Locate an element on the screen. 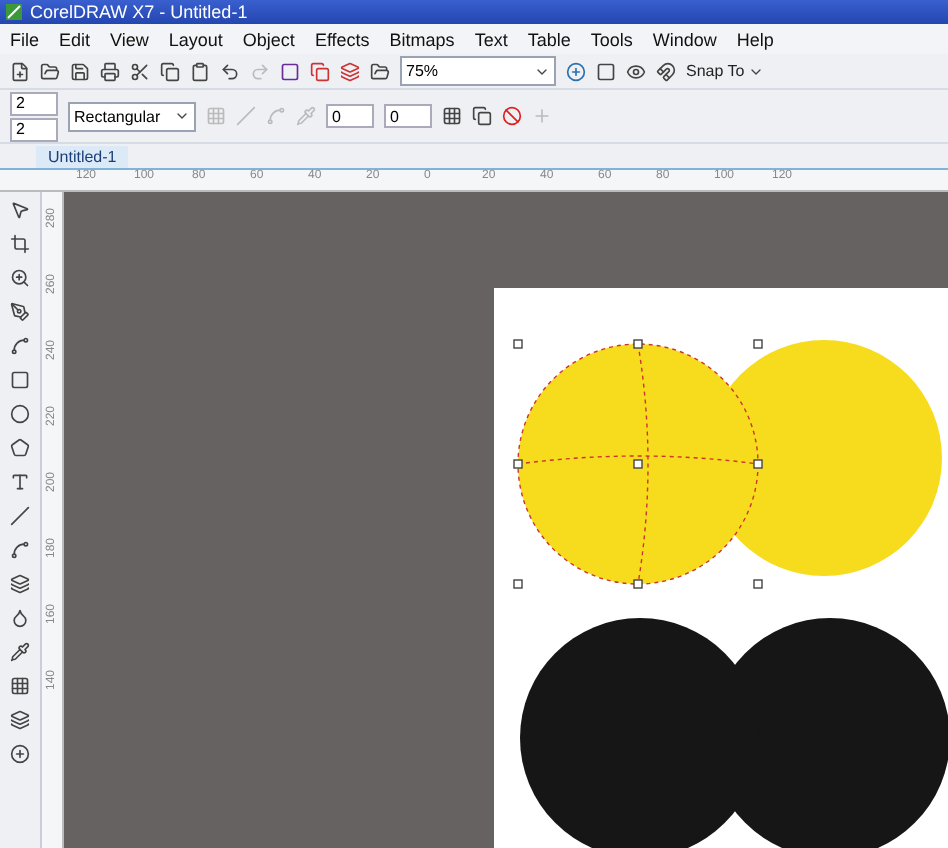 The image size is (948, 848). cut-icon is located at coordinates (140, 71).